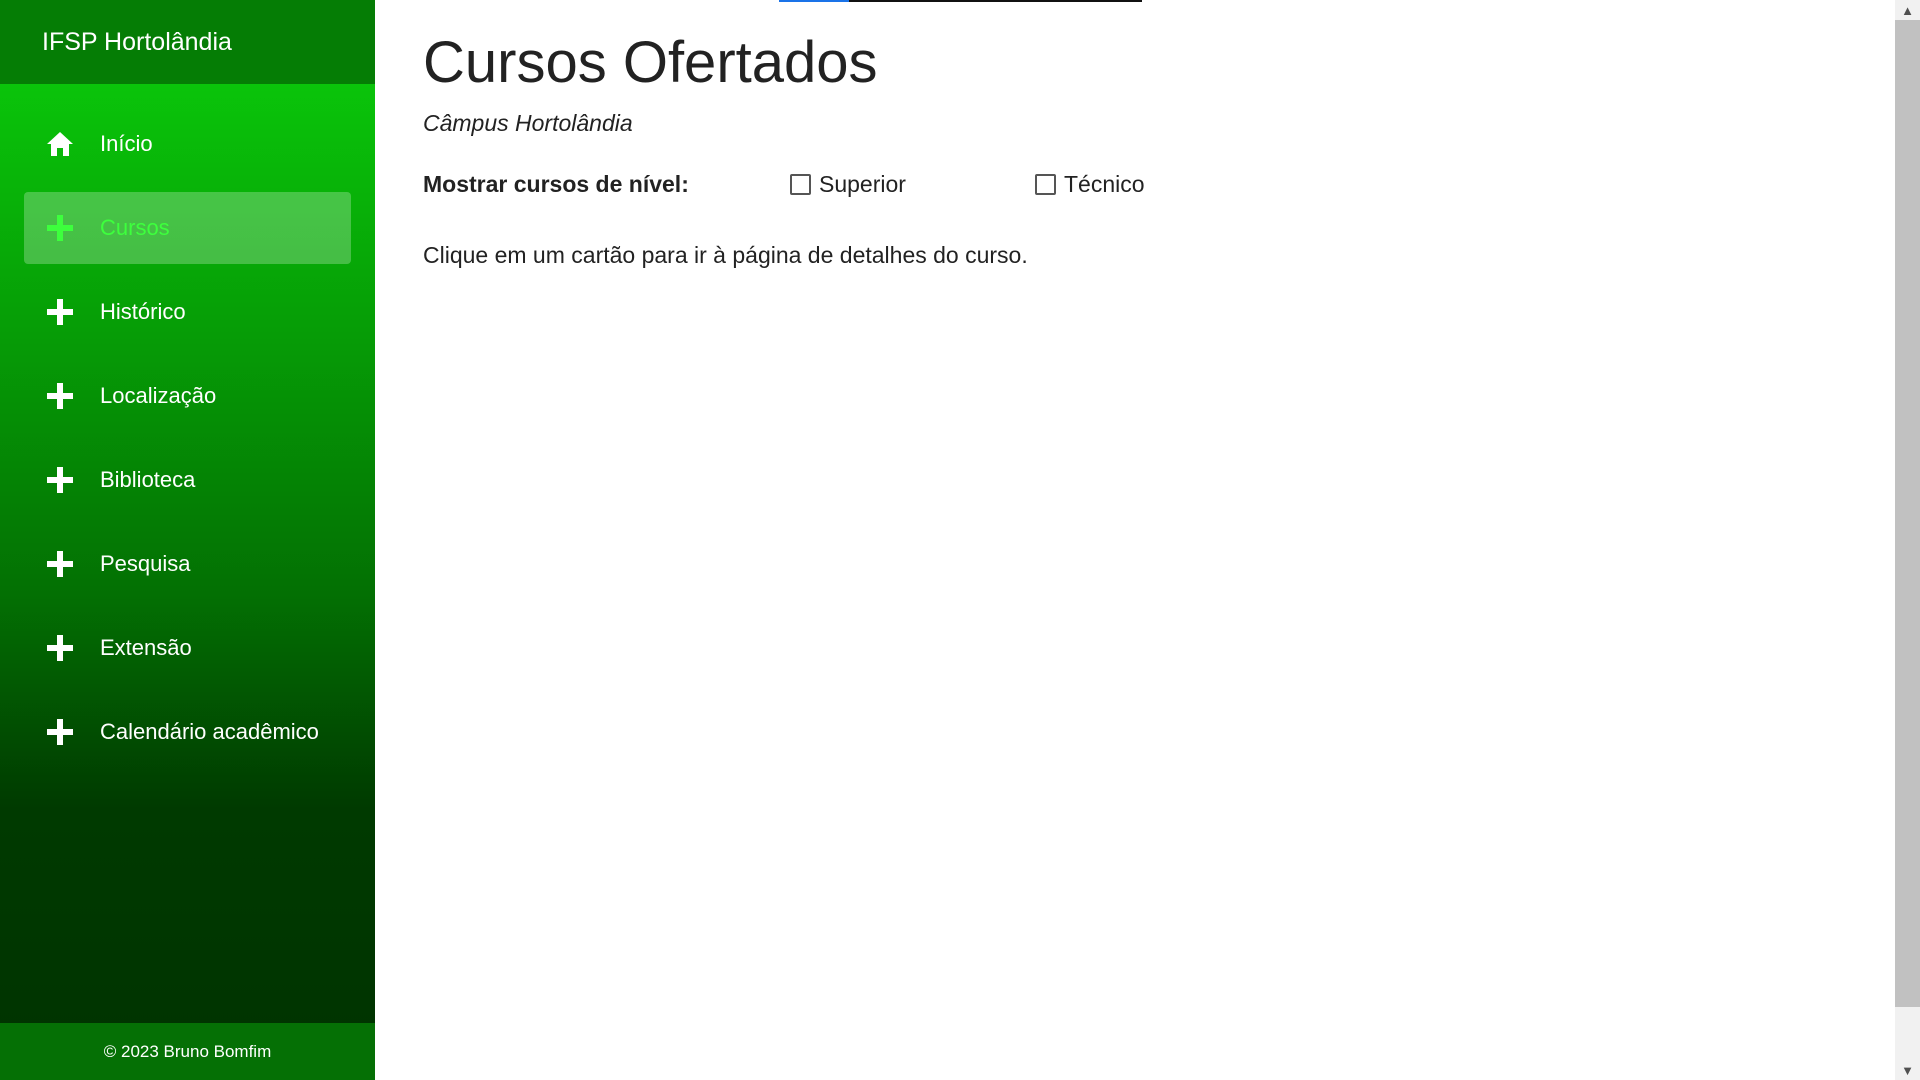 Image resolution: width=1920 pixels, height=1080 pixels. What do you see at coordinates (1104, 184) in the screenshot?
I see `tecnico-label: Técnico` at bounding box center [1104, 184].